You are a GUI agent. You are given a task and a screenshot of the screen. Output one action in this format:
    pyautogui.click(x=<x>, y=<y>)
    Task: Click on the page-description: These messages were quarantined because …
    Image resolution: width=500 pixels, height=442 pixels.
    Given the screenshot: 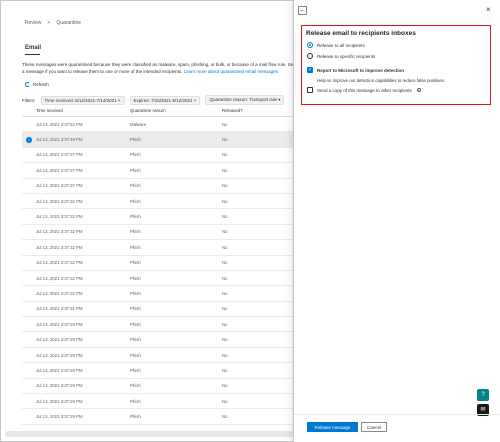 What is the action you would take?
    pyautogui.click(x=162, y=68)
    